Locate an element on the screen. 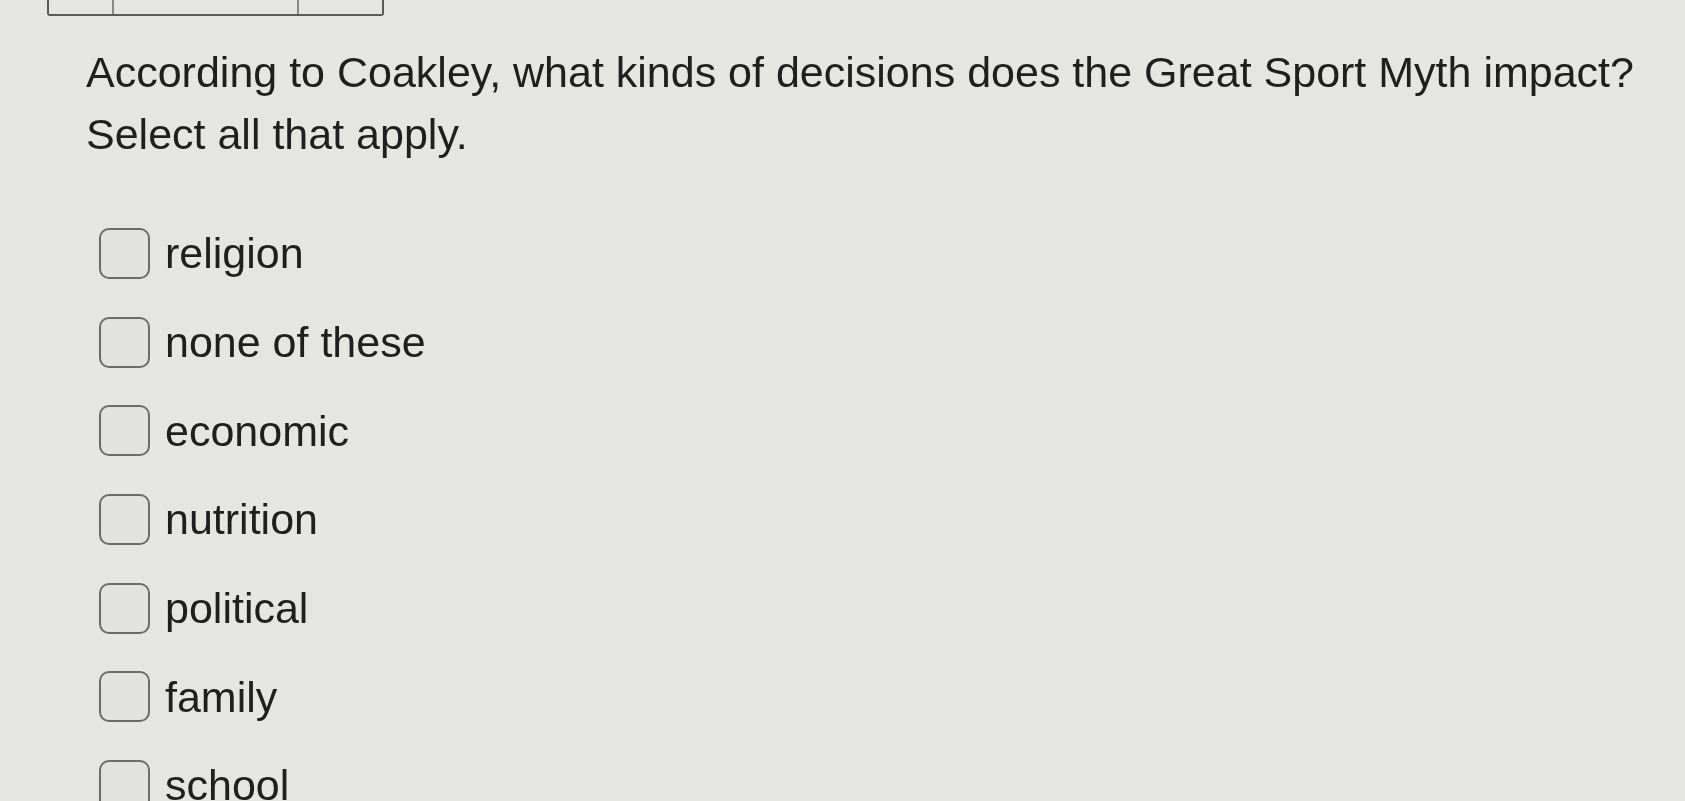  instruction-text: Select all that apply. is located at coordinates (277, 134).